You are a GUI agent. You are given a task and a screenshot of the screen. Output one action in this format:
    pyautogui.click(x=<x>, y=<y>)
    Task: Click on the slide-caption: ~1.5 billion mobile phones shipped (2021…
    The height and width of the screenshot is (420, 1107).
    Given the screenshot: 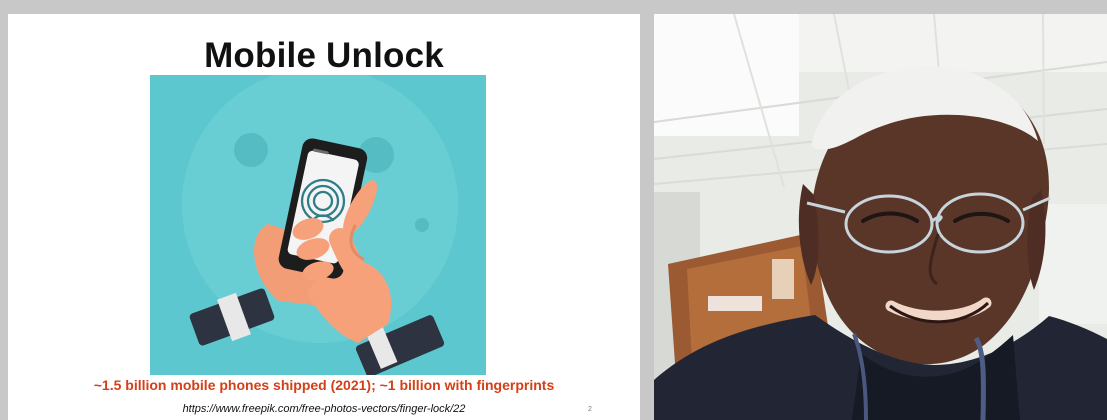 What is the action you would take?
    pyautogui.click(x=324, y=385)
    